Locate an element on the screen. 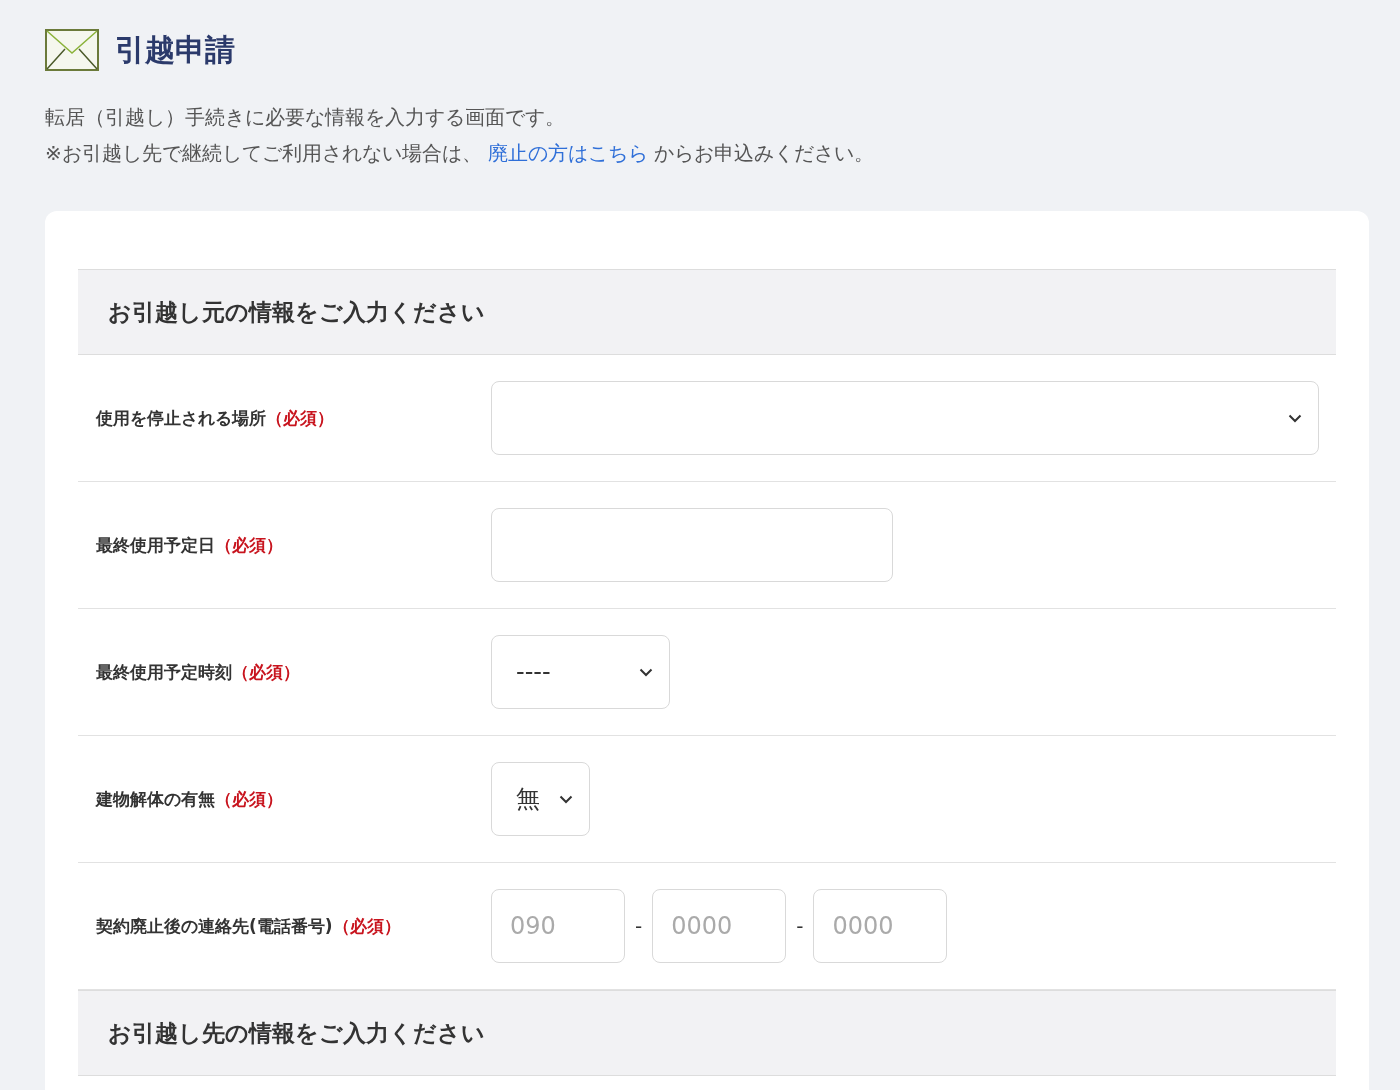 Image resolution: width=1400 pixels, height=1090 pixels. phone-field: 090 is located at coordinates (558, 926).